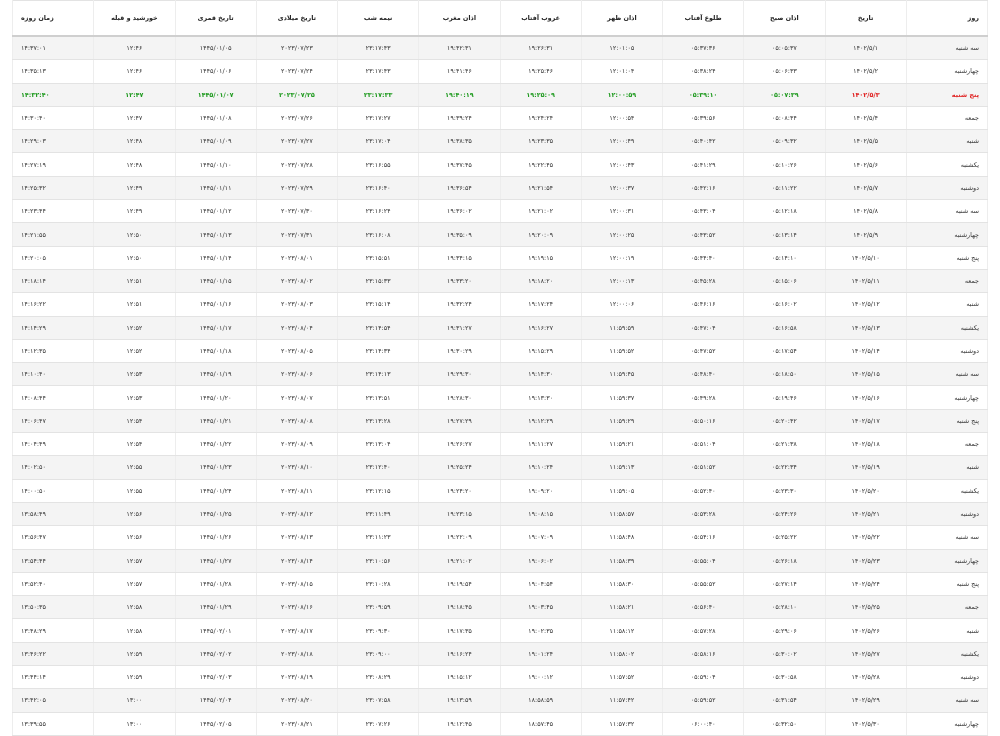  Describe the element at coordinates (865, 281) in the screenshot. I see `cell-date: ۱۴۰۲/۵/۱۱` at that location.